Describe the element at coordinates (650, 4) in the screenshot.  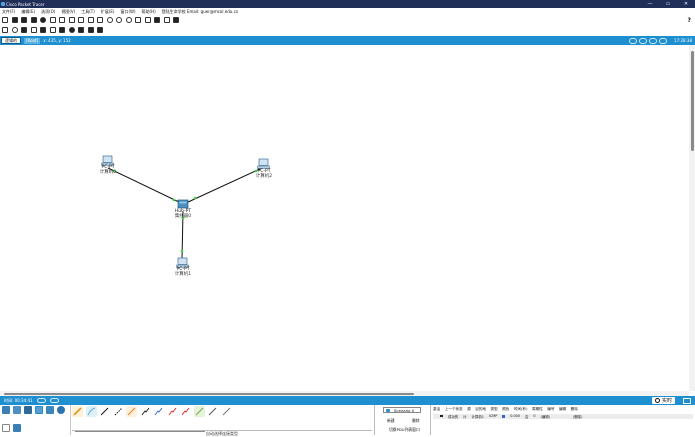
I see `minimize-button: —` at that location.